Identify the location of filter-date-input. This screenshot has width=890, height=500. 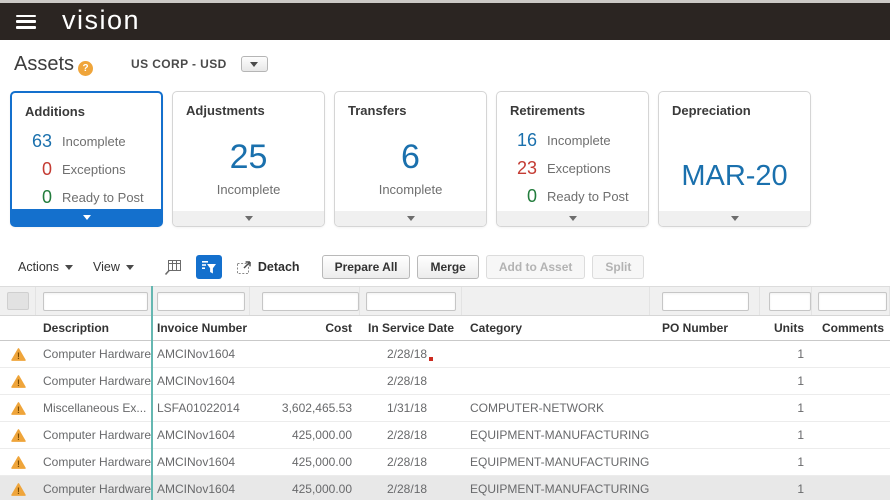
(411, 301).